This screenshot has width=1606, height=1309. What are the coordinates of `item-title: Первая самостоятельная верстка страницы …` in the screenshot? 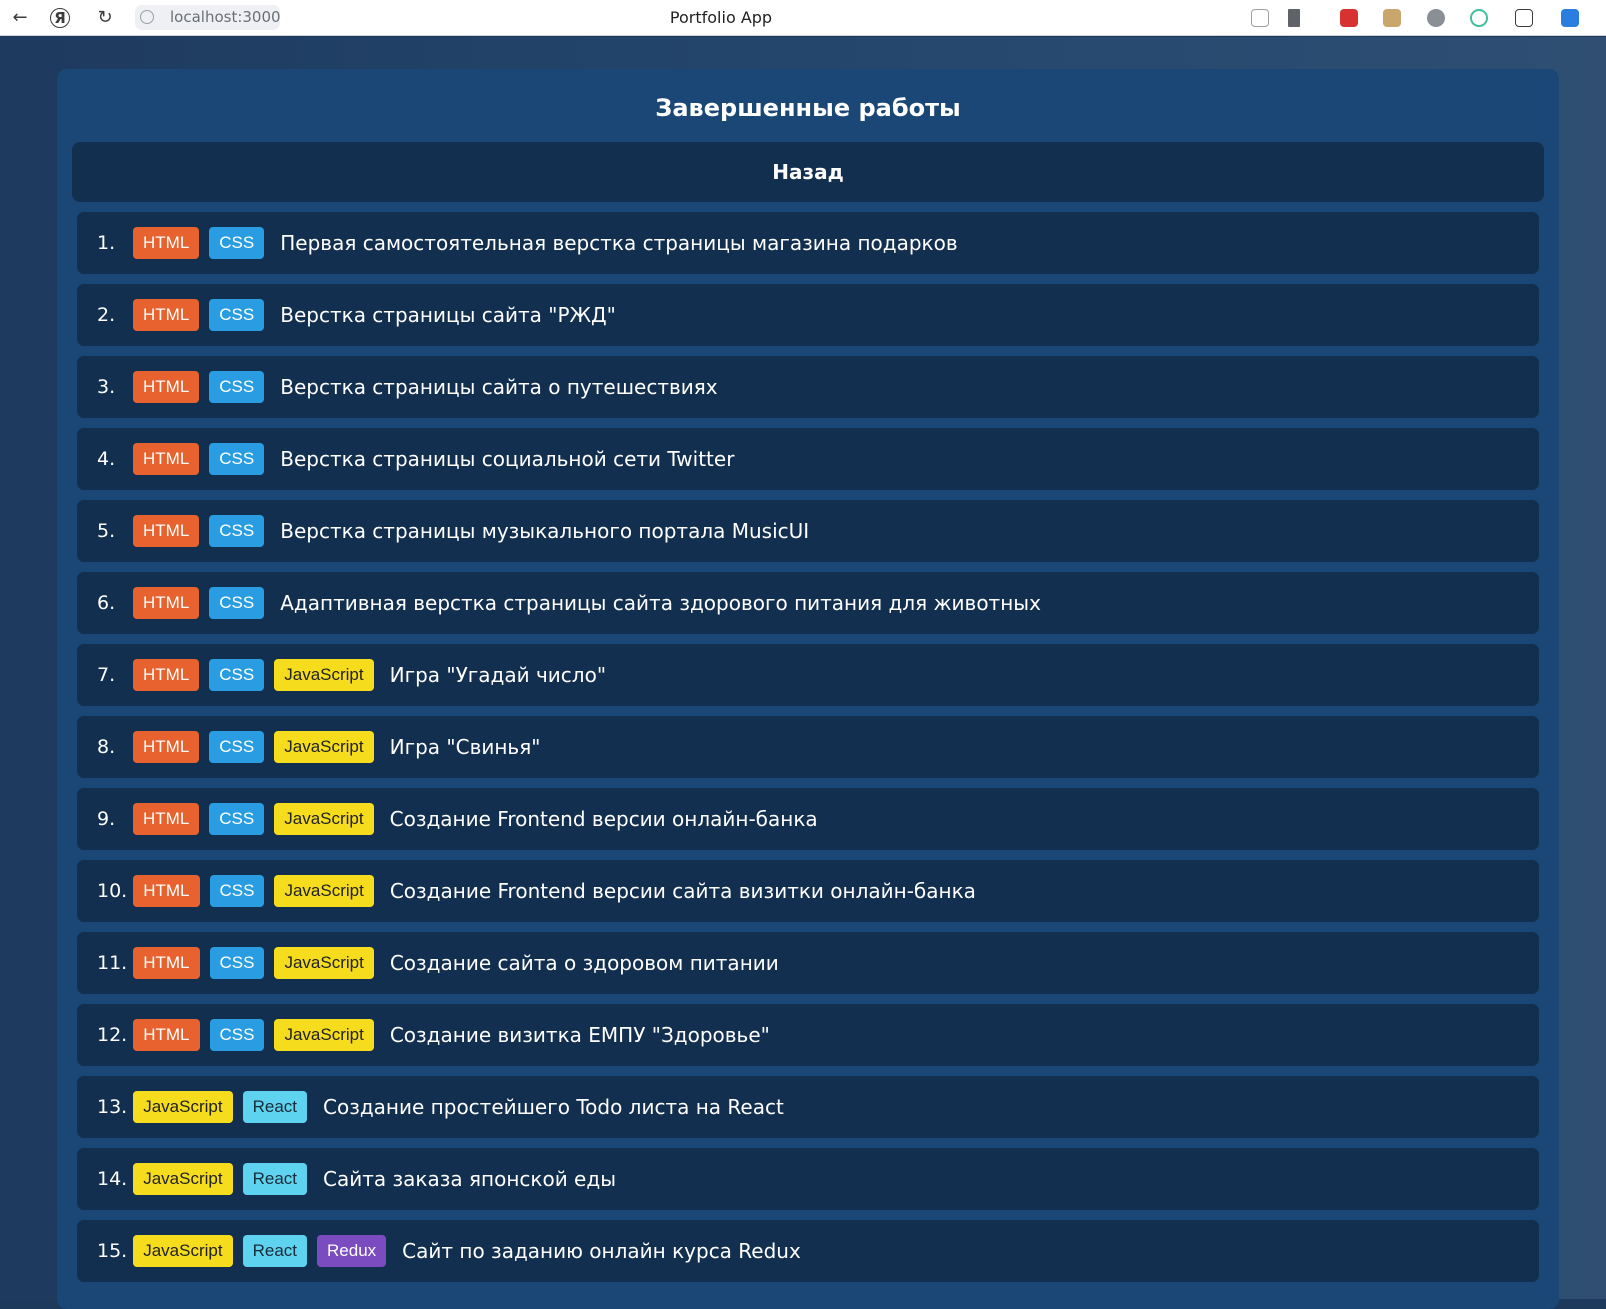 It's located at (619, 243).